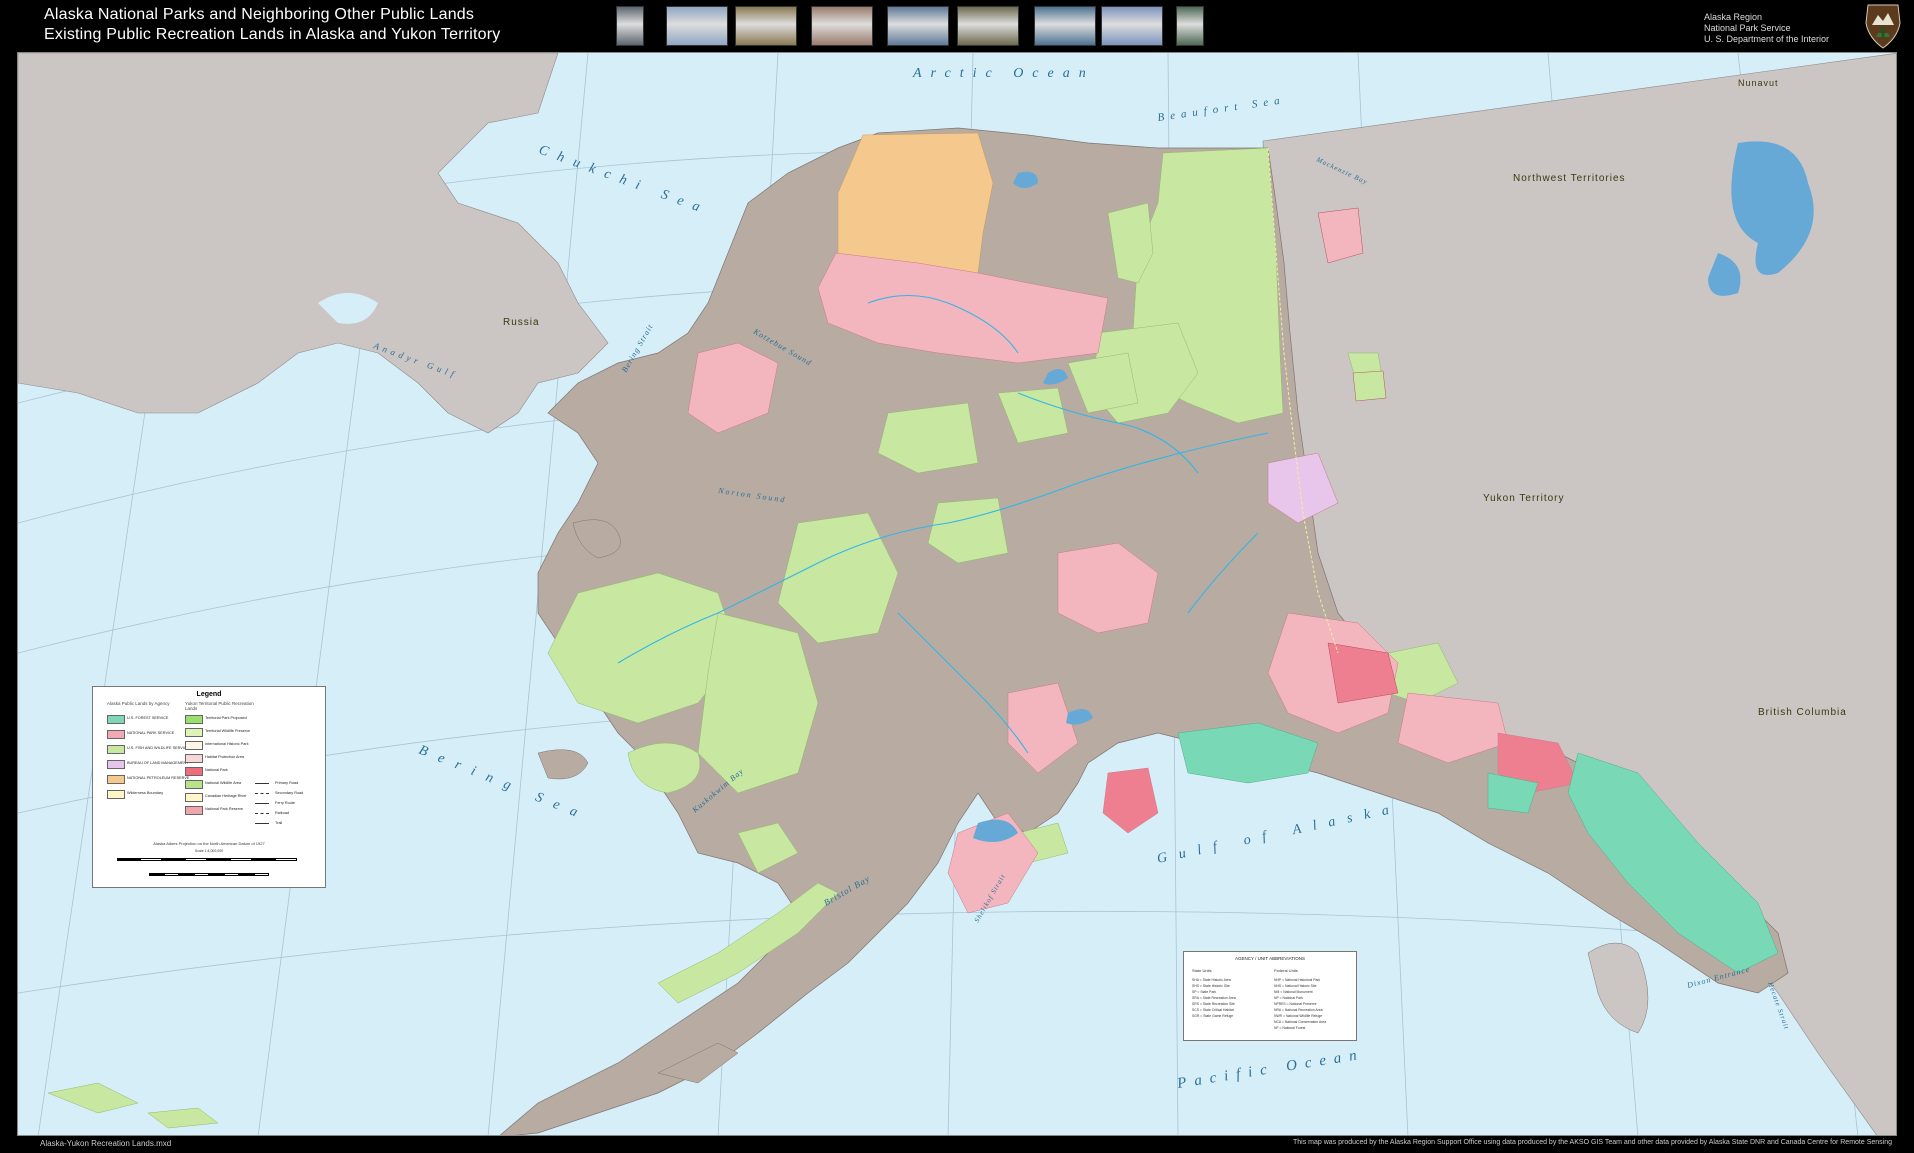 This screenshot has height=1153, width=1914. I want to click on legend-label: National Wildlife Area, so click(223, 783).